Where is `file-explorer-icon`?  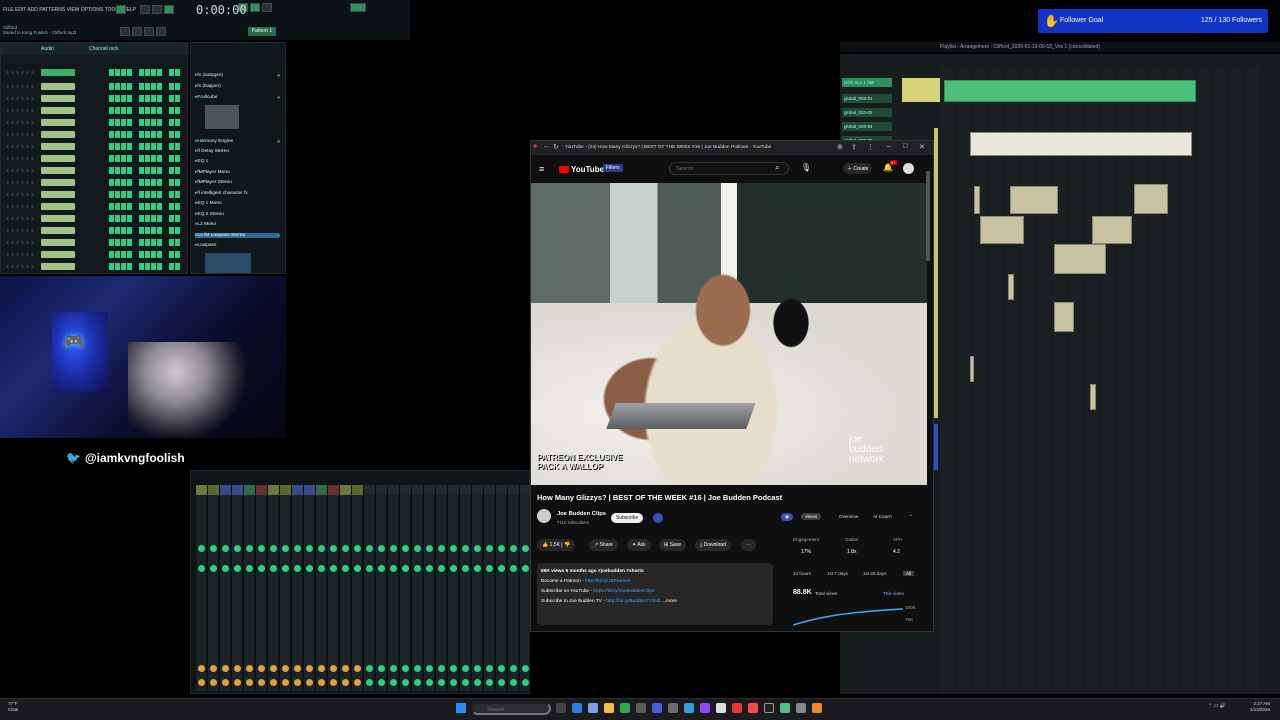 file-explorer-icon is located at coordinates (609, 708).